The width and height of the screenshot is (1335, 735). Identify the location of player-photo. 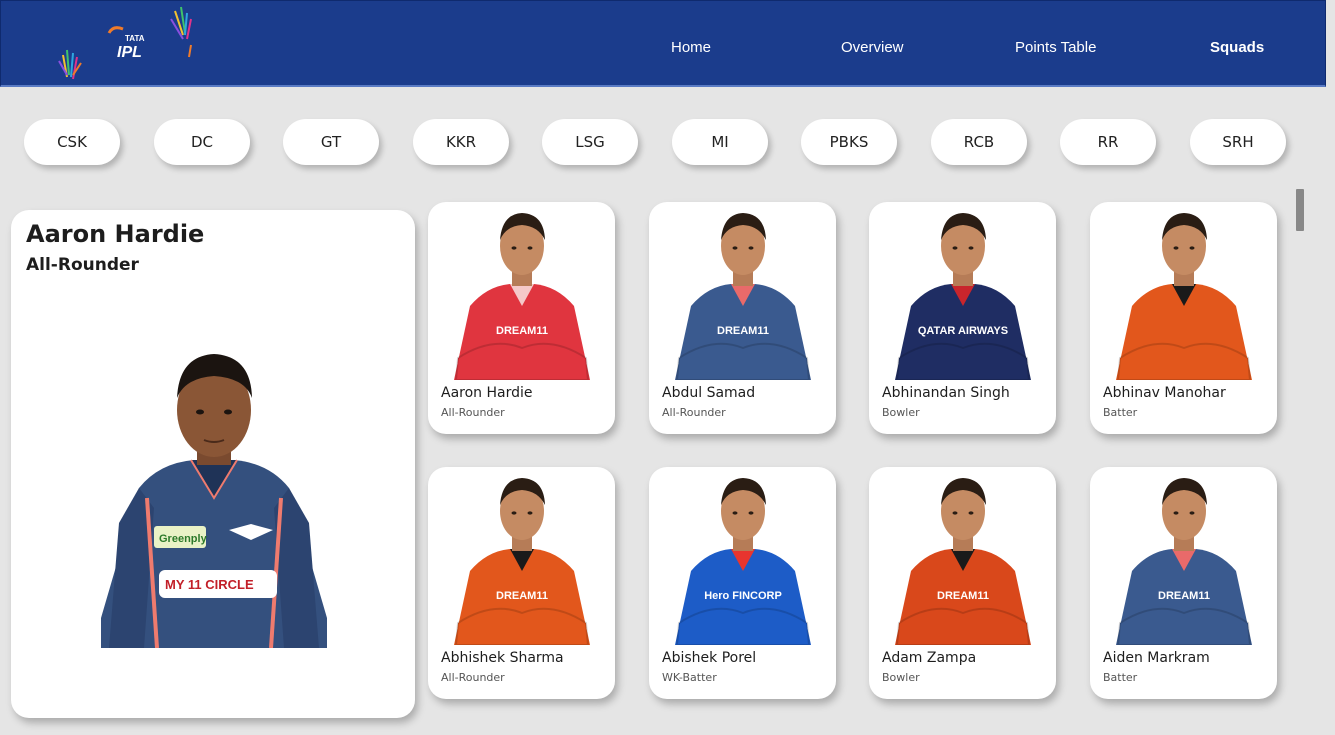
(1184, 296).